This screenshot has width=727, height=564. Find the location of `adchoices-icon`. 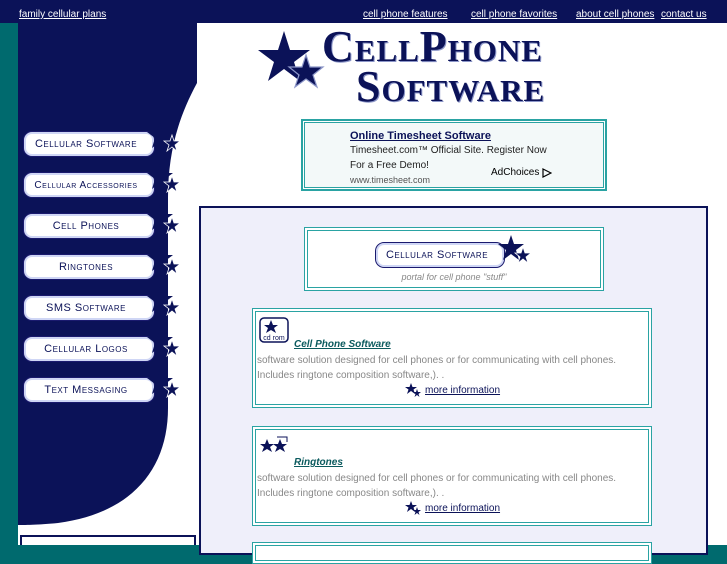

adchoices-icon is located at coordinates (547, 172).